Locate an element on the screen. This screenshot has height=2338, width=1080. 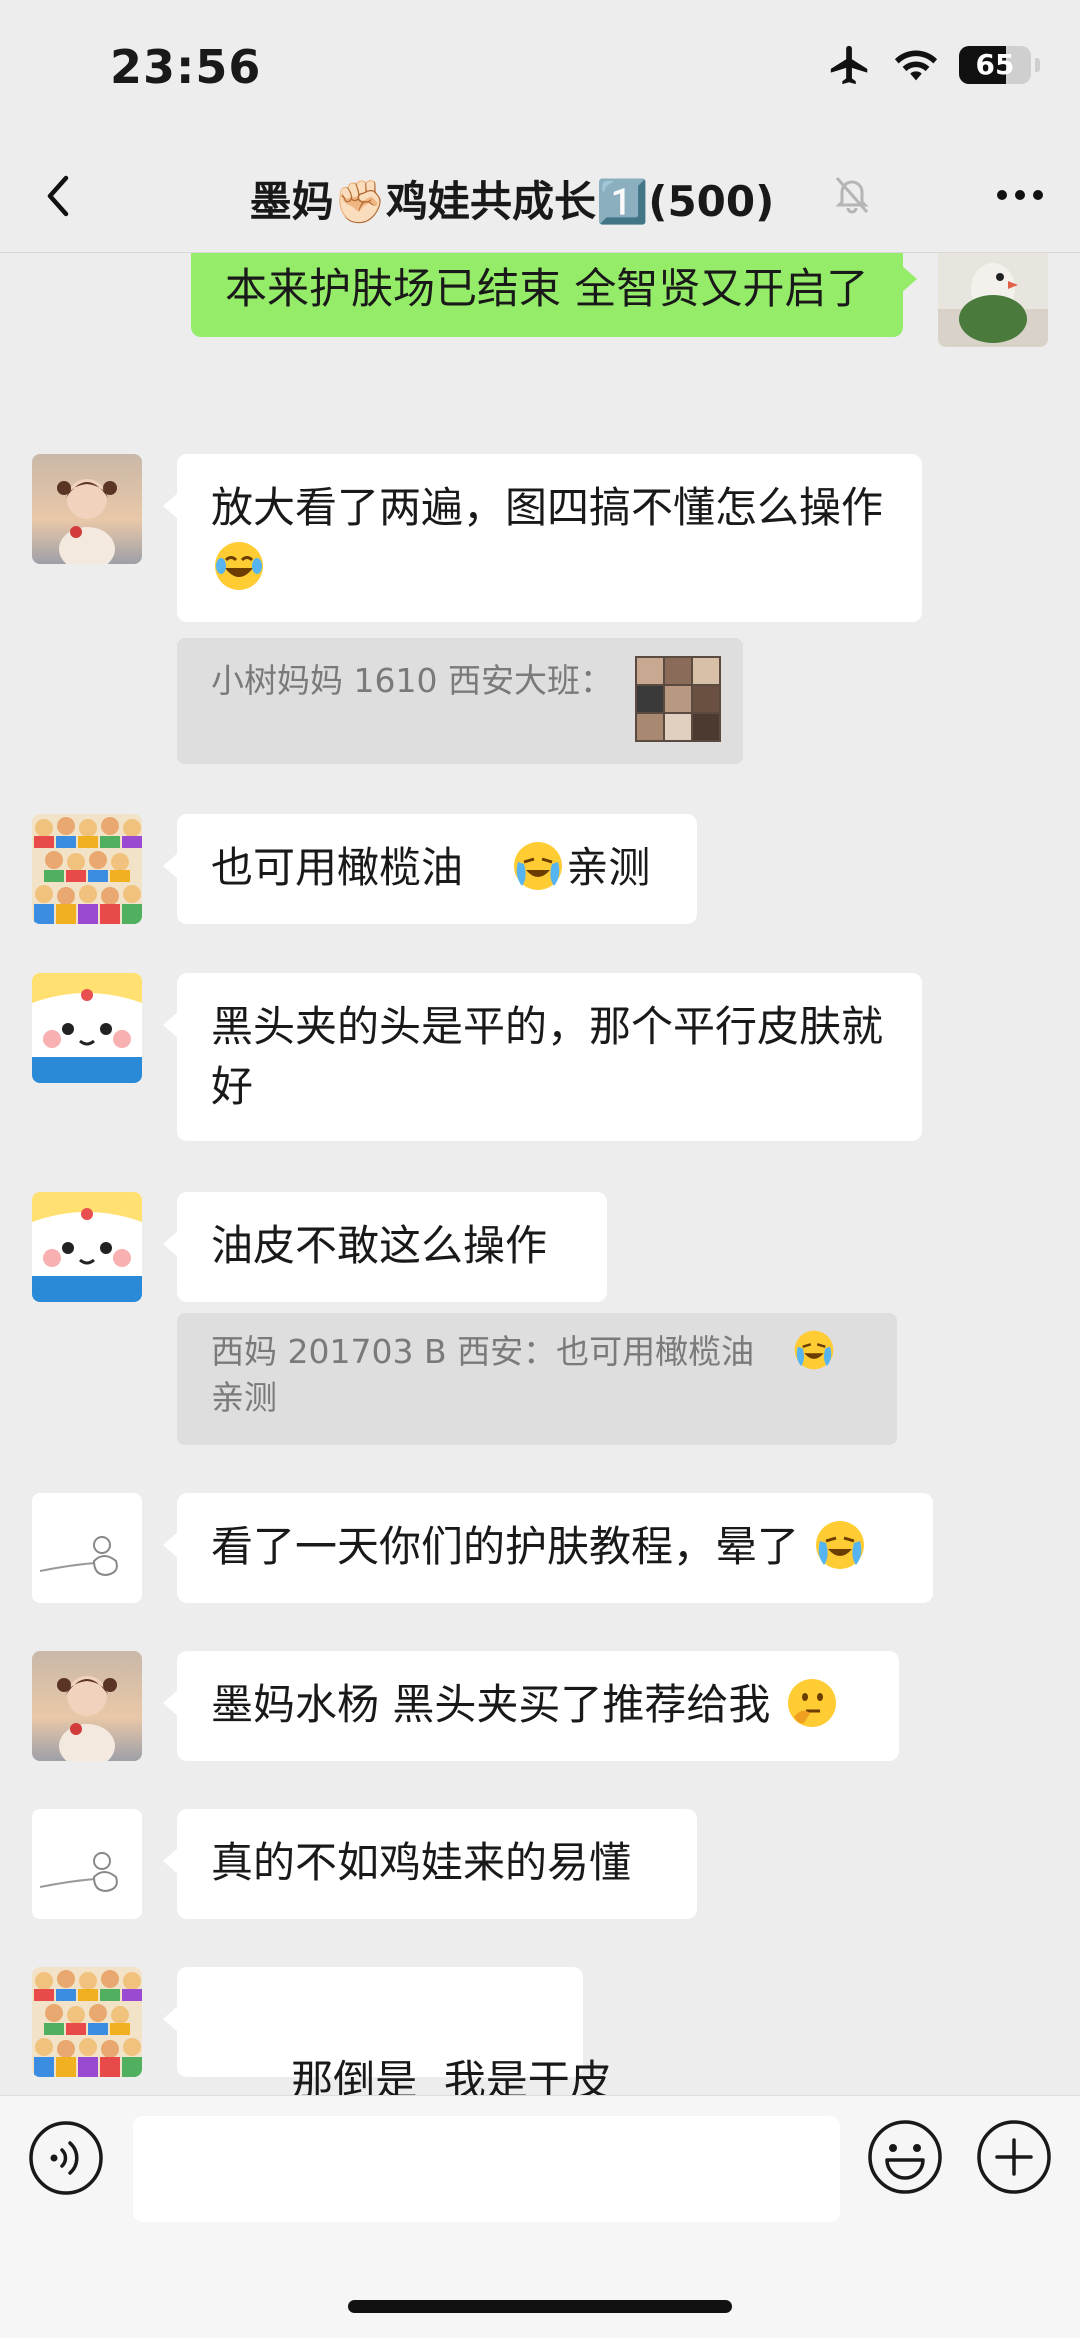
bird-avatar-image is located at coordinates (993, 300).